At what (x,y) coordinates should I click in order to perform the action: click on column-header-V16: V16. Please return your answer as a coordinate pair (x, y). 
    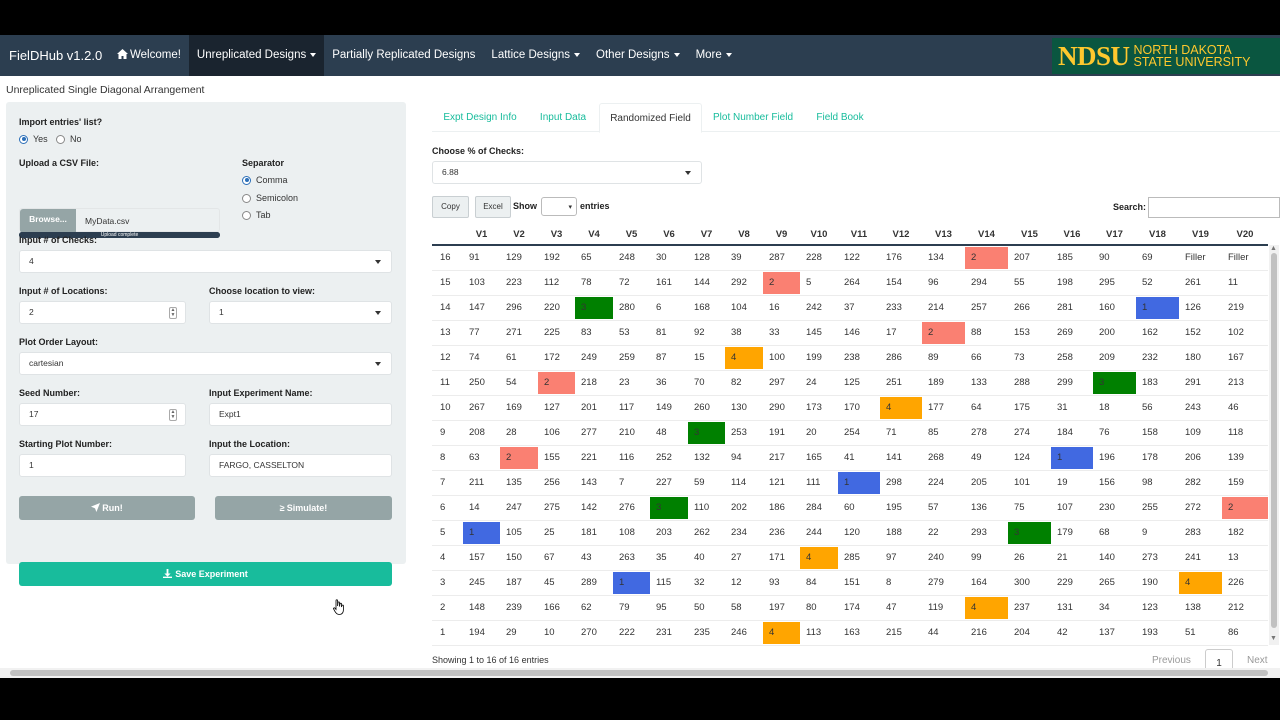
    Looking at the image, I should click on (1072, 236).